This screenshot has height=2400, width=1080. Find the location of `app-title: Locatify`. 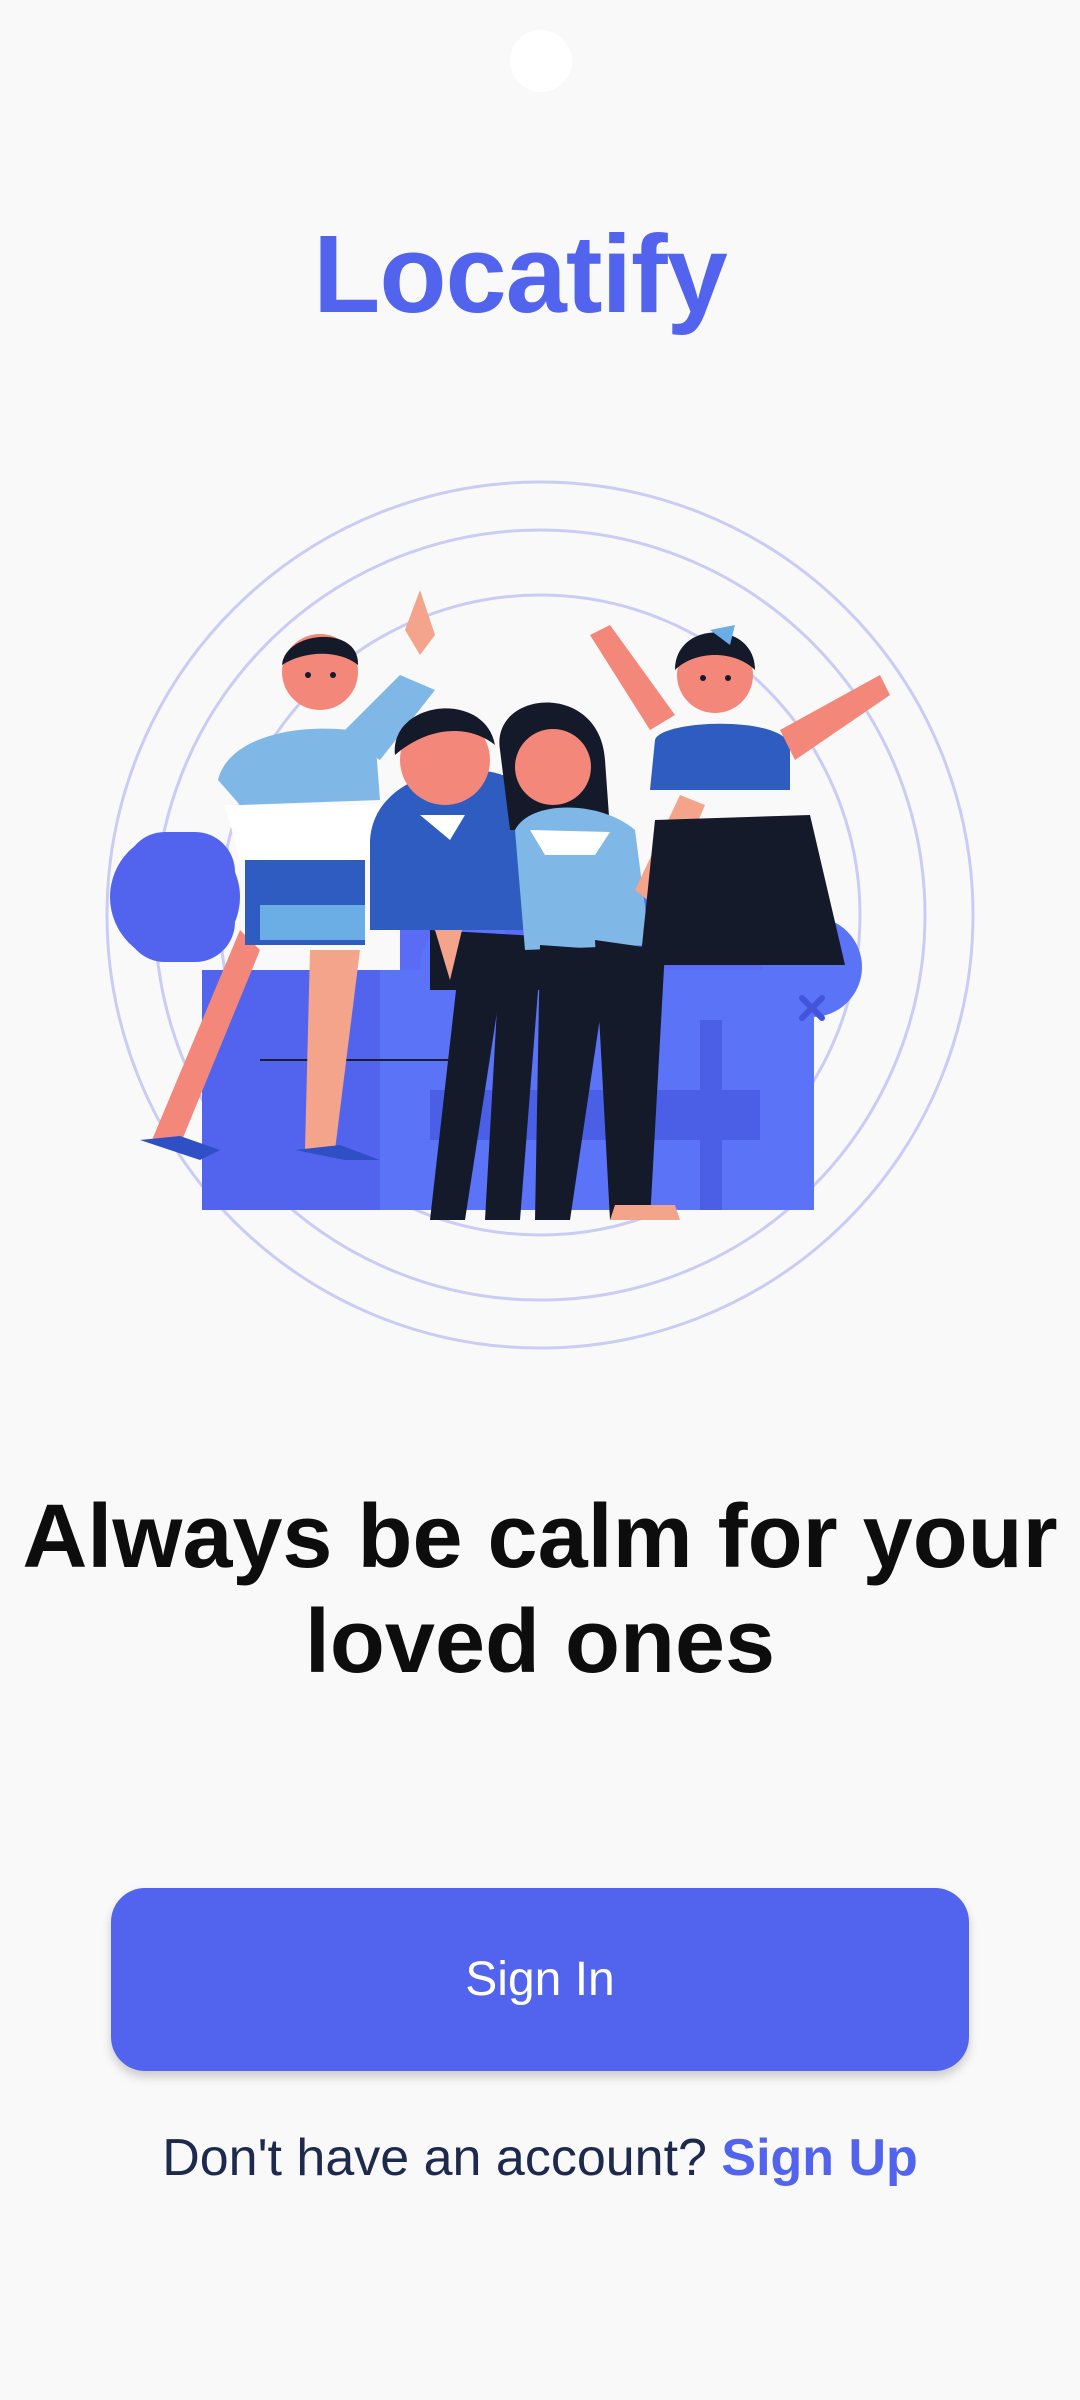

app-title: Locatify is located at coordinates (520, 274).